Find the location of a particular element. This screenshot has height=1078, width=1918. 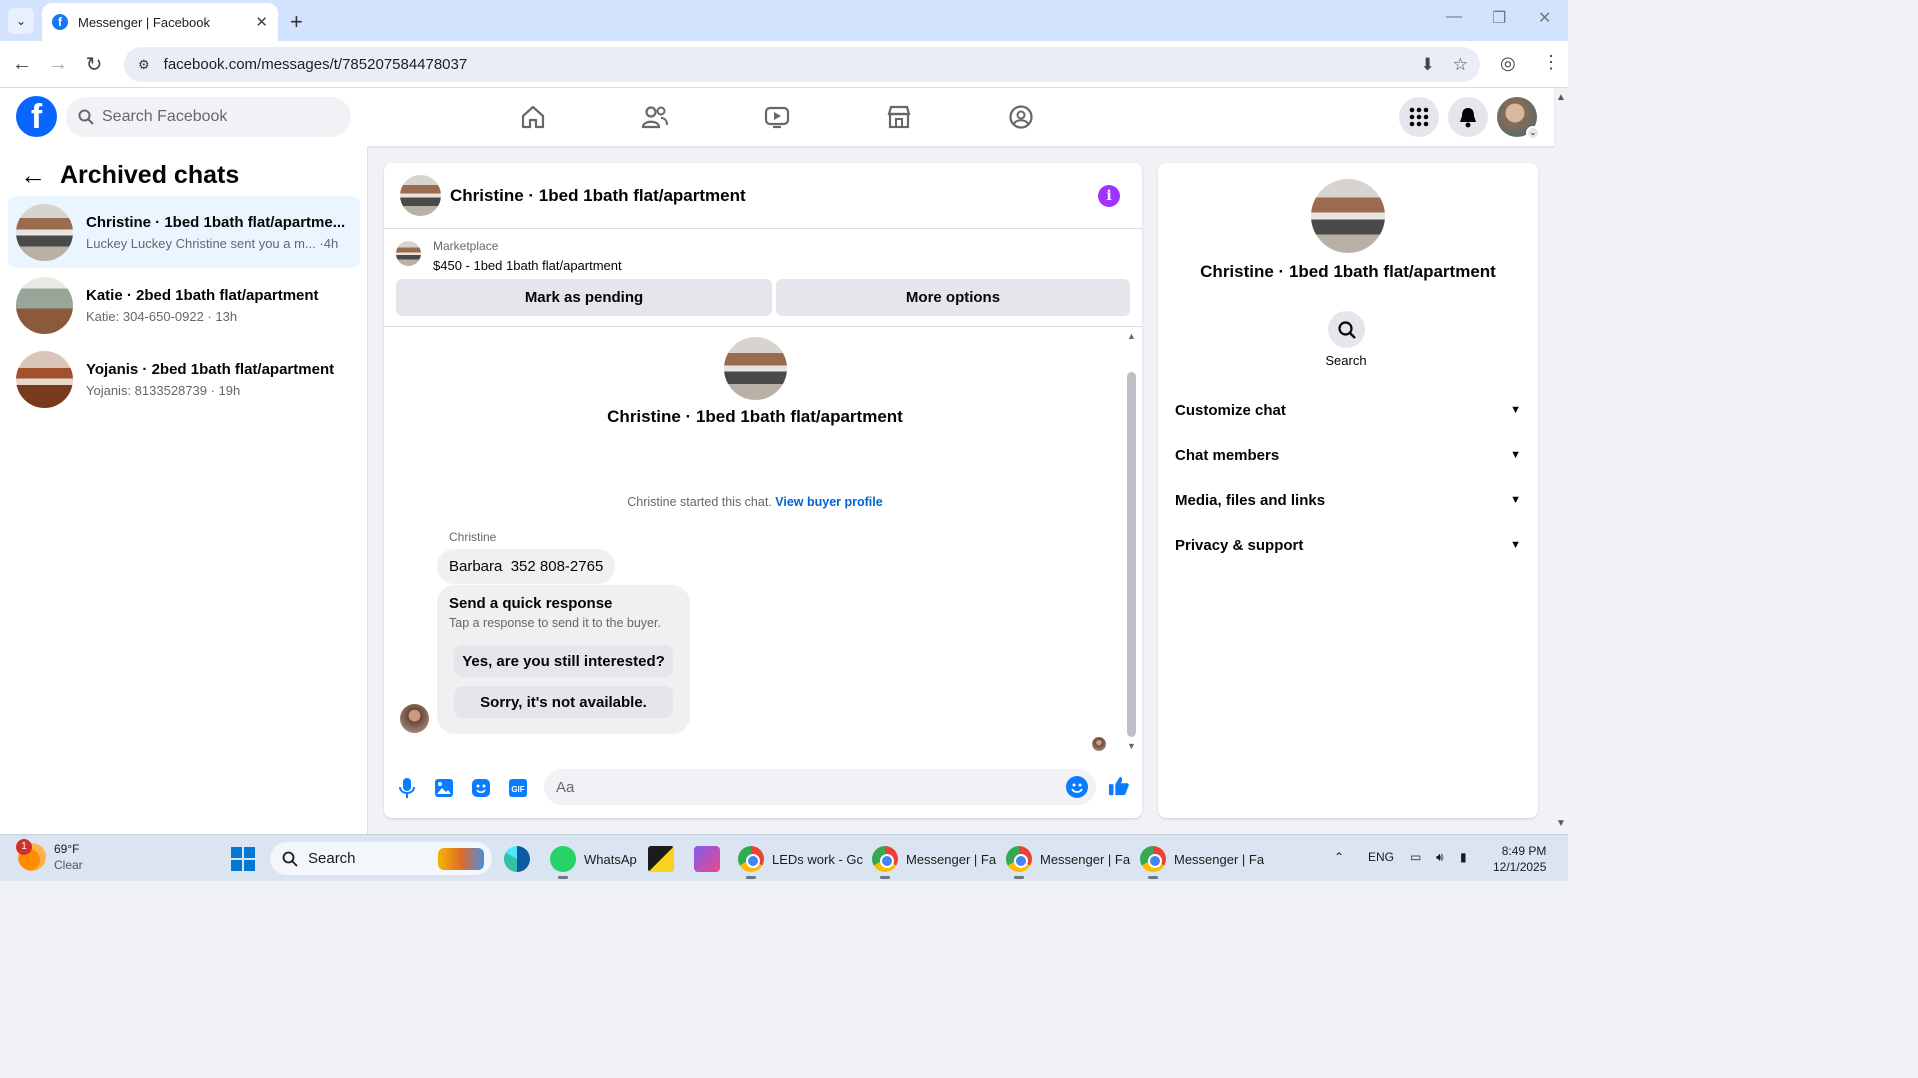

thumbs-up-icon is located at coordinates (1119, 786).